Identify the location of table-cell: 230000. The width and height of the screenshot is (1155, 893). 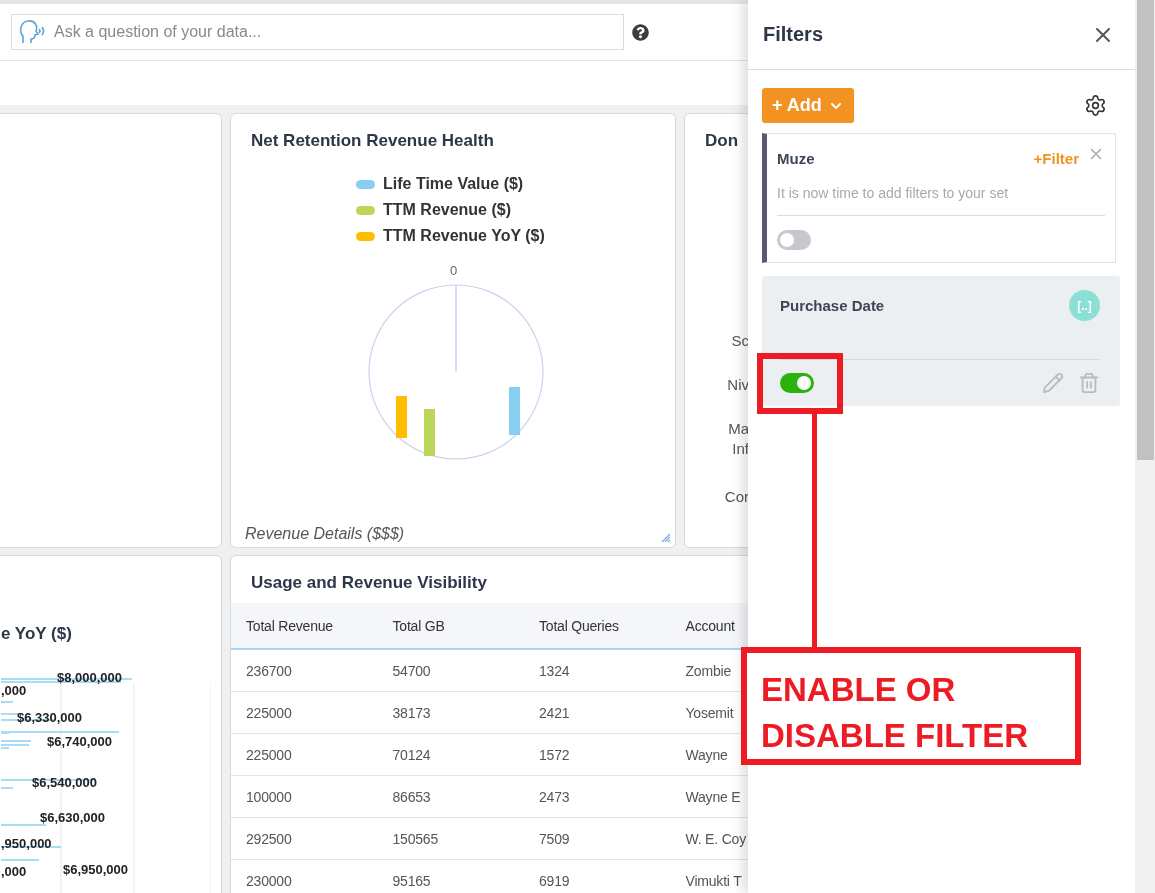
(304, 876).